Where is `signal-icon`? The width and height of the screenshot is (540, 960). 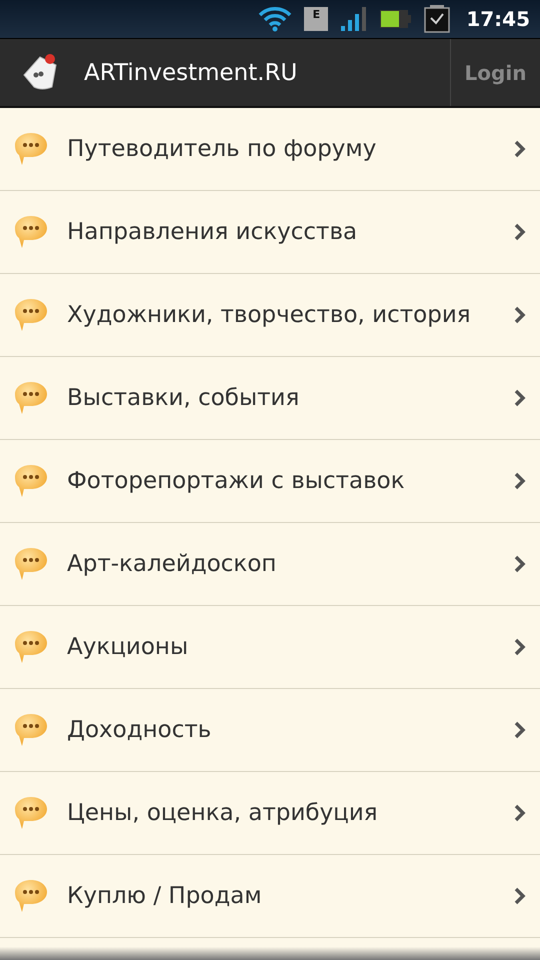 signal-icon is located at coordinates (354, 19).